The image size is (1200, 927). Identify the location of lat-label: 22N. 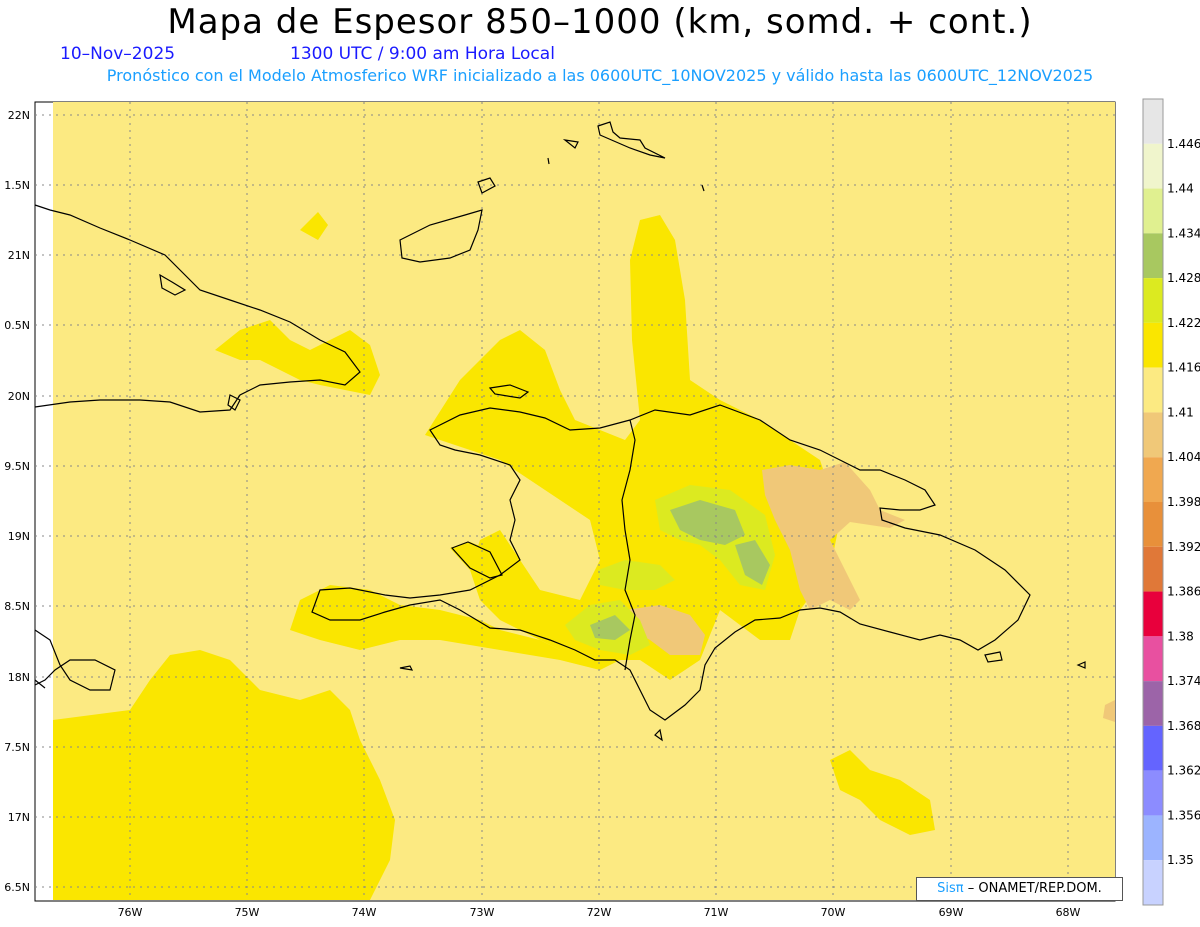
(19, 115).